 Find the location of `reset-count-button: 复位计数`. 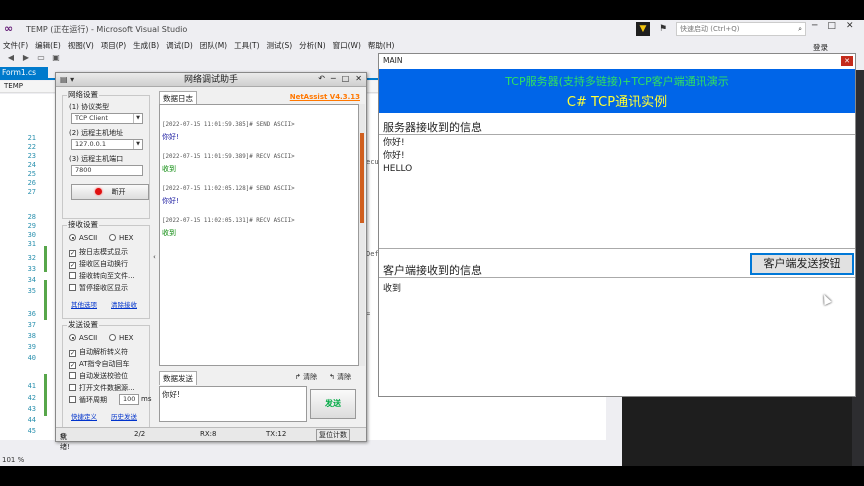

reset-count-button: 复位计数 is located at coordinates (333, 435).